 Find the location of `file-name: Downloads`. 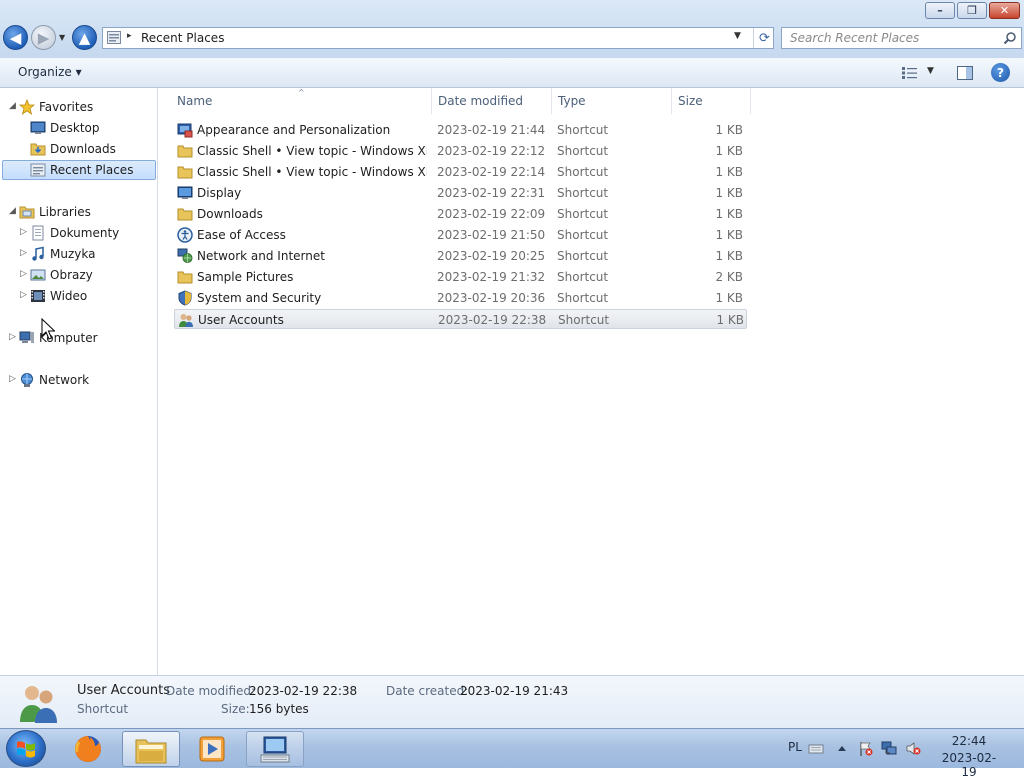

file-name: Downloads is located at coordinates (230, 214).